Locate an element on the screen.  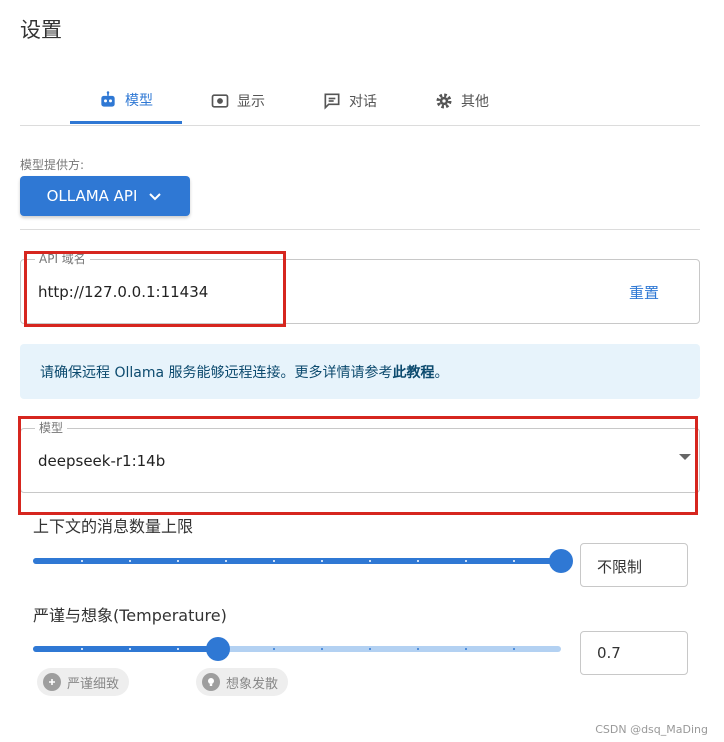
temperature-slider is located at coordinates (297, 649).